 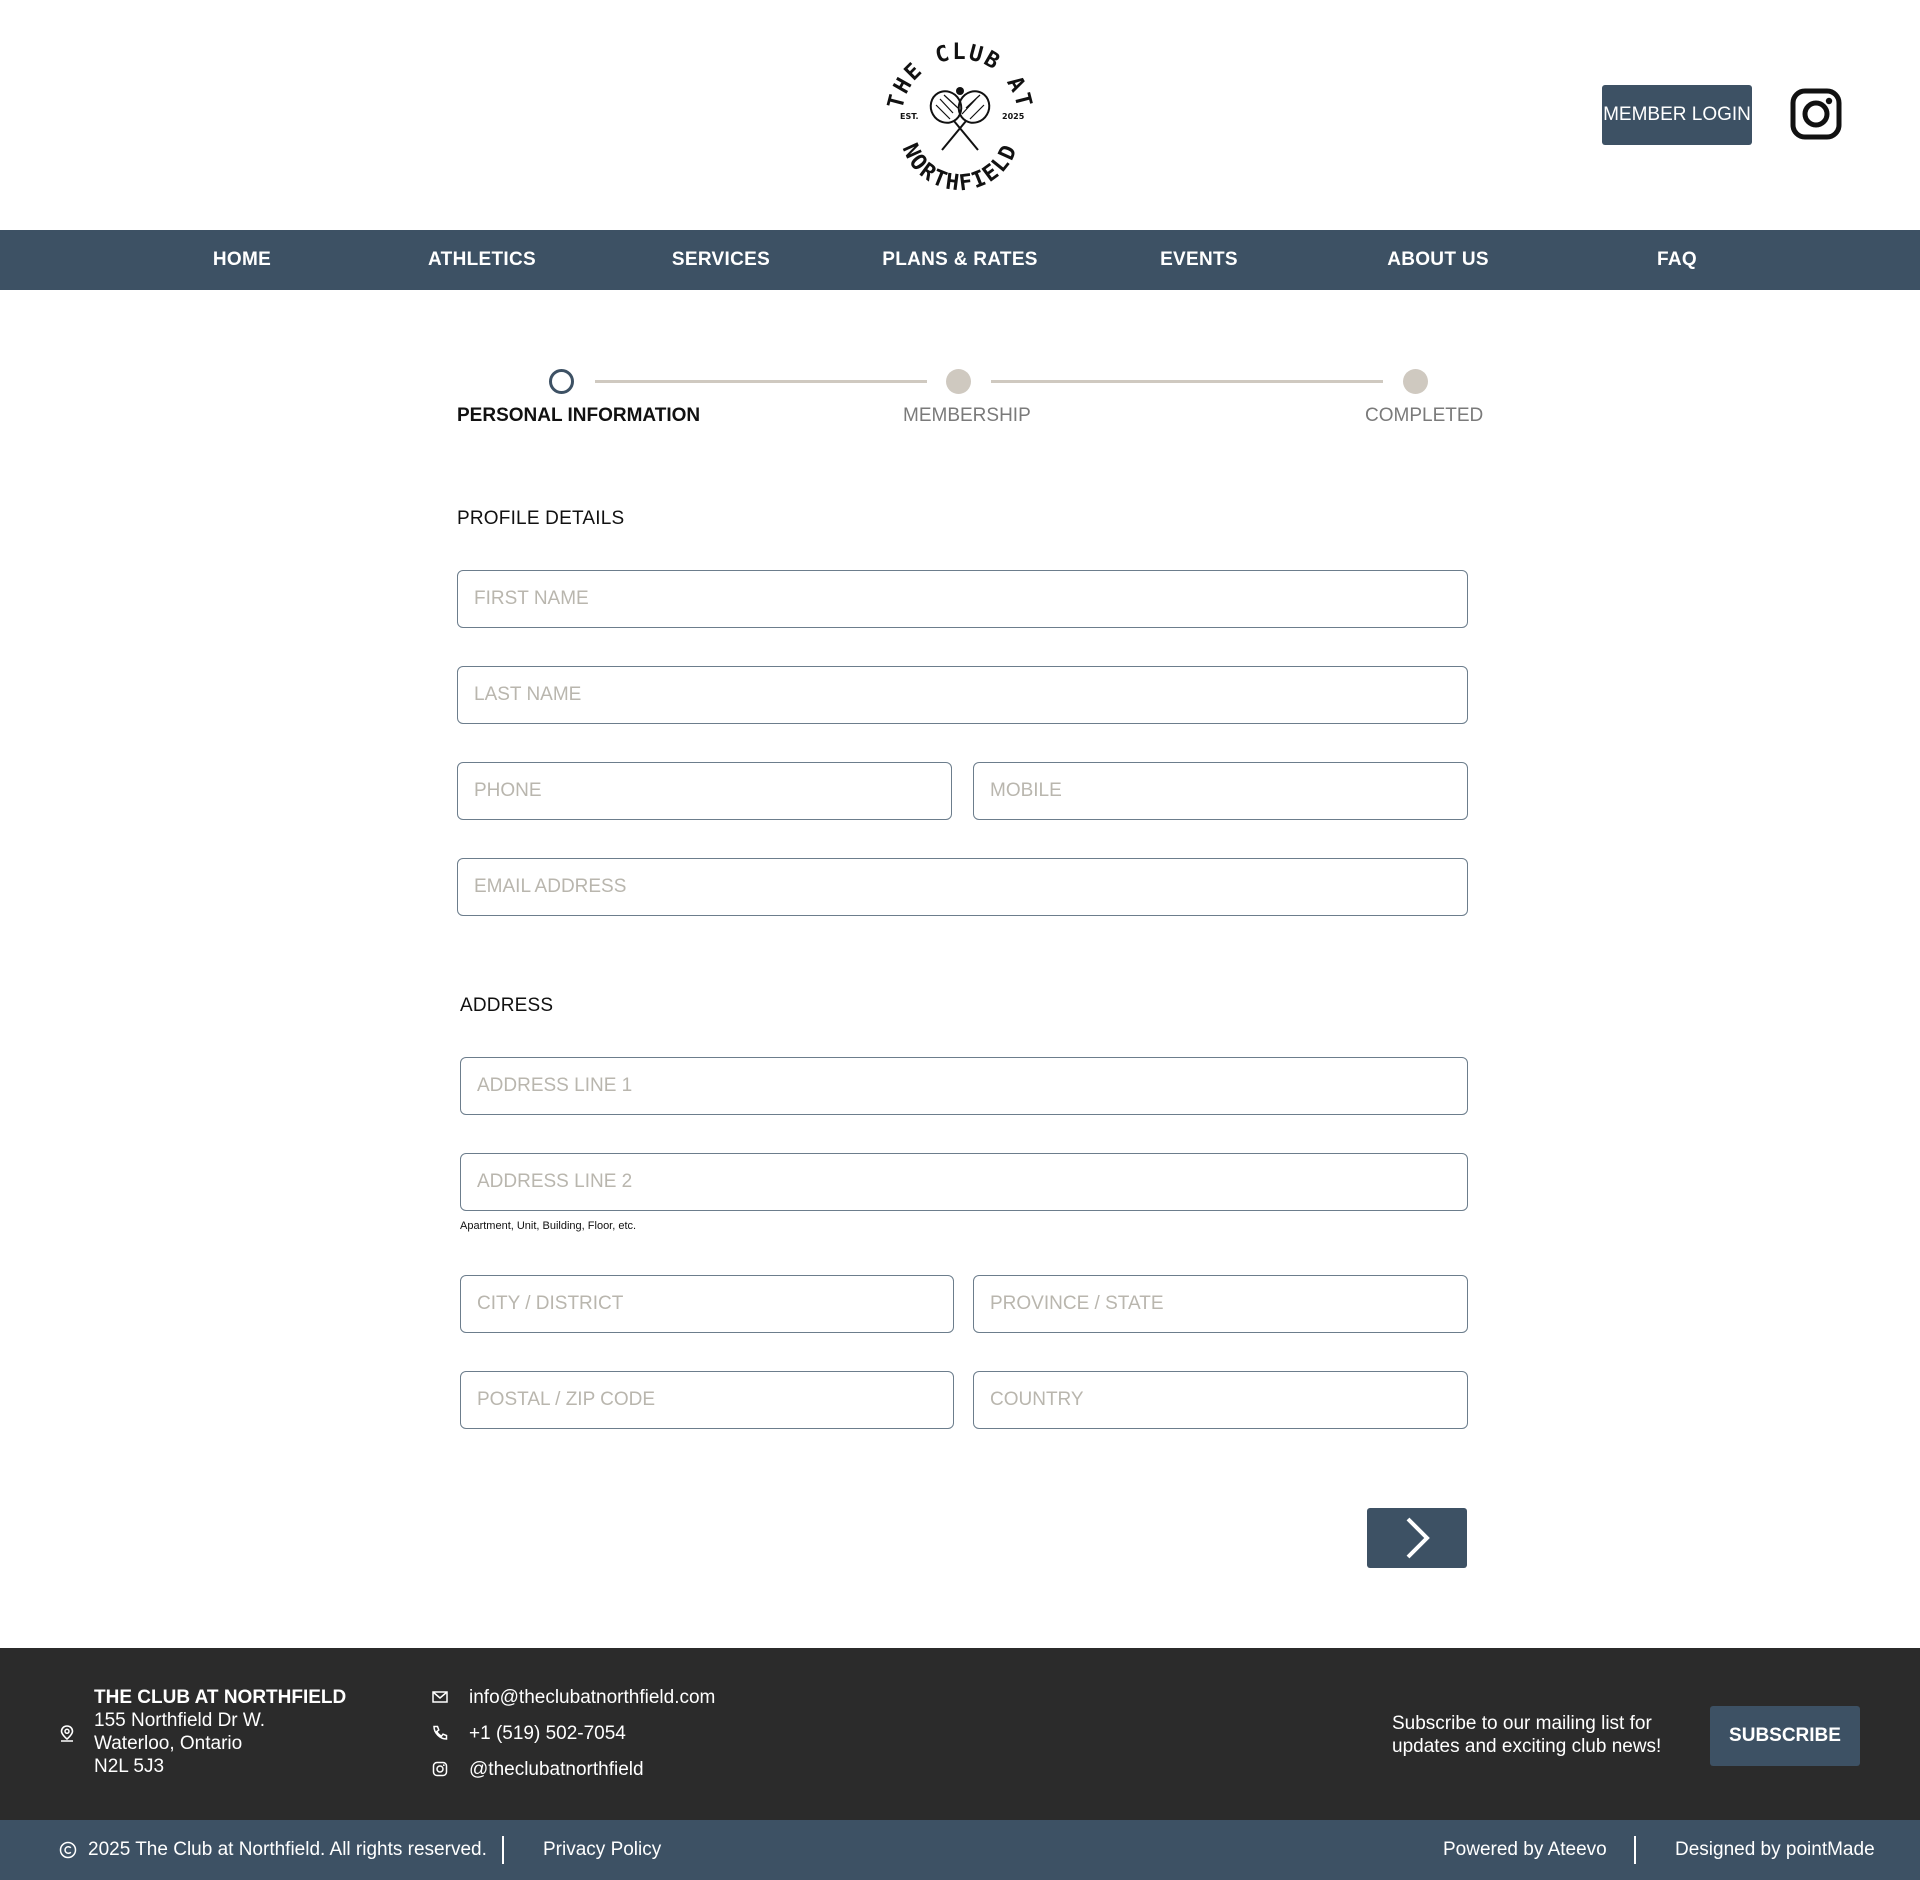 What do you see at coordinates (909, 116) in the screenshot?
I see `logo-est-label: EST.` at bounding box center [909, 116].